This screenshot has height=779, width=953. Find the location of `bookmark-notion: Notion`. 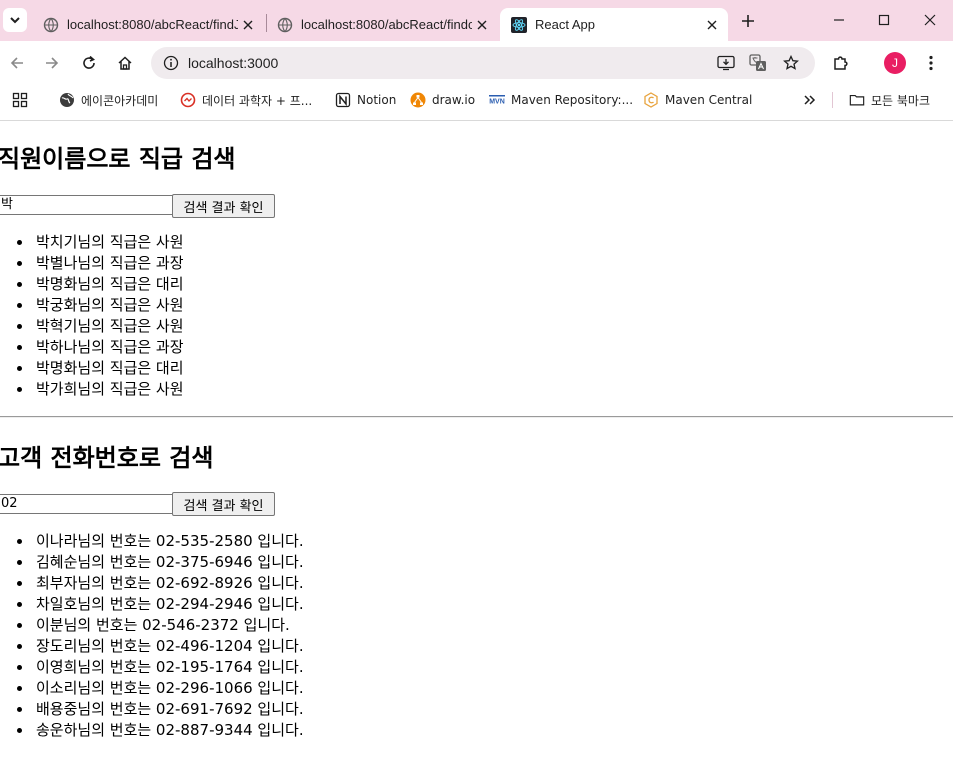

bookmark-notion: Notion is located at coordinates (365, 100).